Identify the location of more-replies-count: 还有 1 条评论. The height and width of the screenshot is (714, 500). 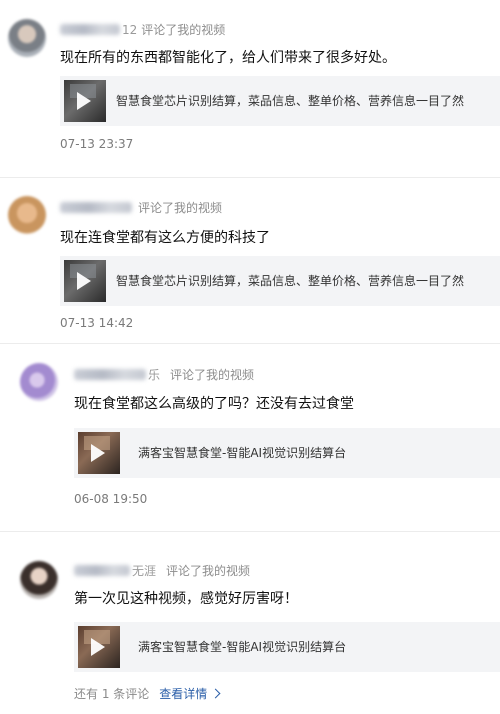
(112, 694).